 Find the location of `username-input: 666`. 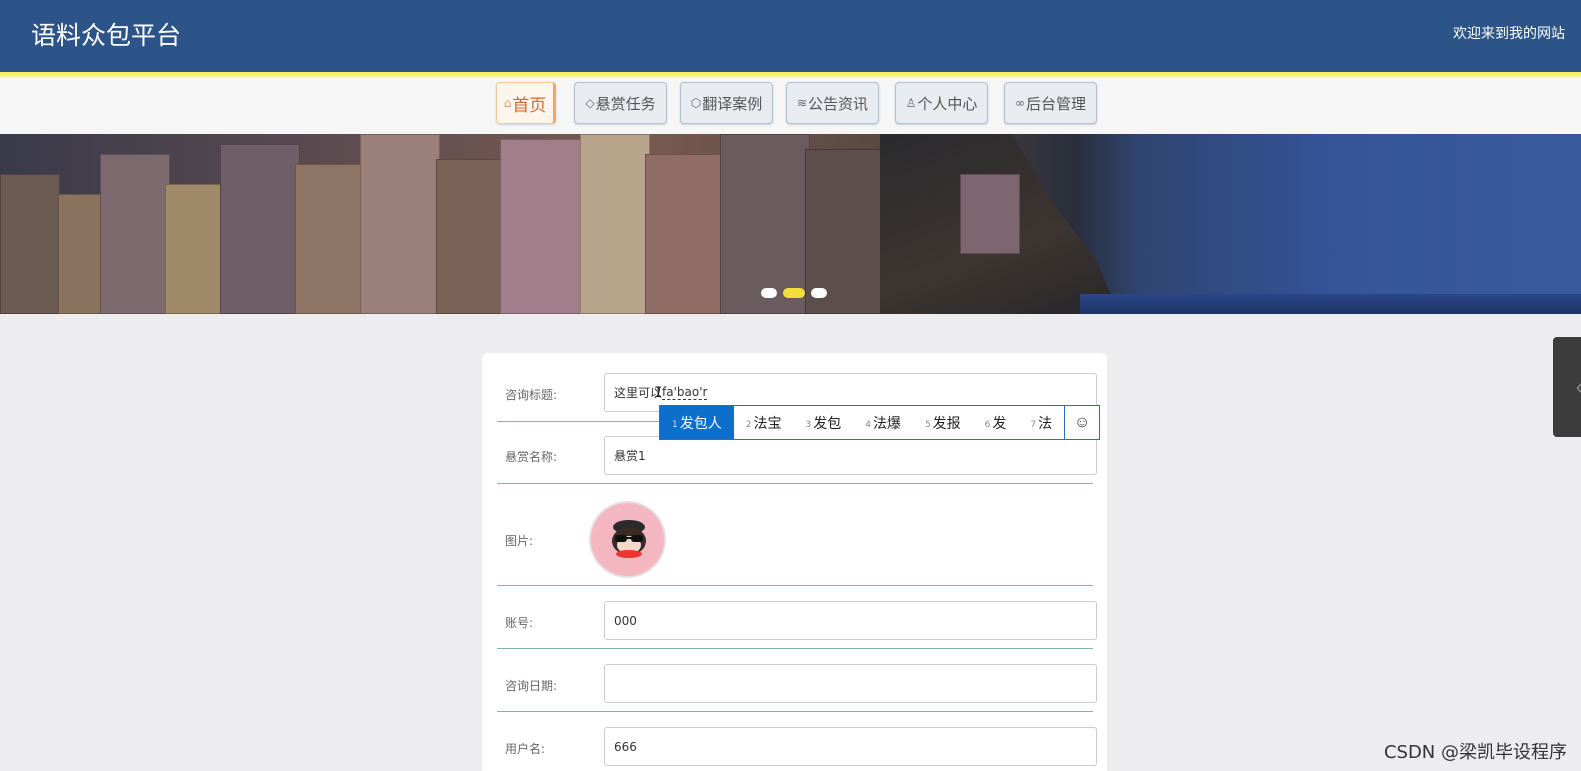

username-input: 666 is located at coordinates (850, 746).